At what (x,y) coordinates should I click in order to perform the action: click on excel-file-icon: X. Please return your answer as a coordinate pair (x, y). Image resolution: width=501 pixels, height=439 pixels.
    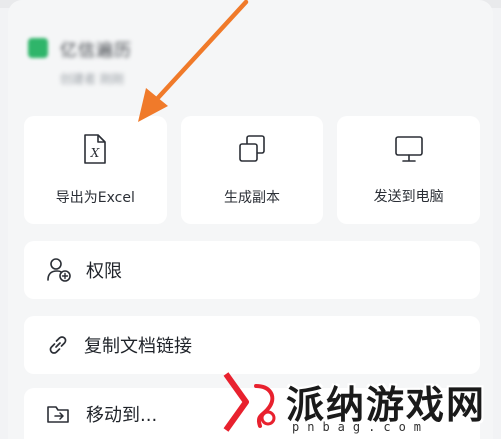
    Looking at the image, I should click on (95, 149).